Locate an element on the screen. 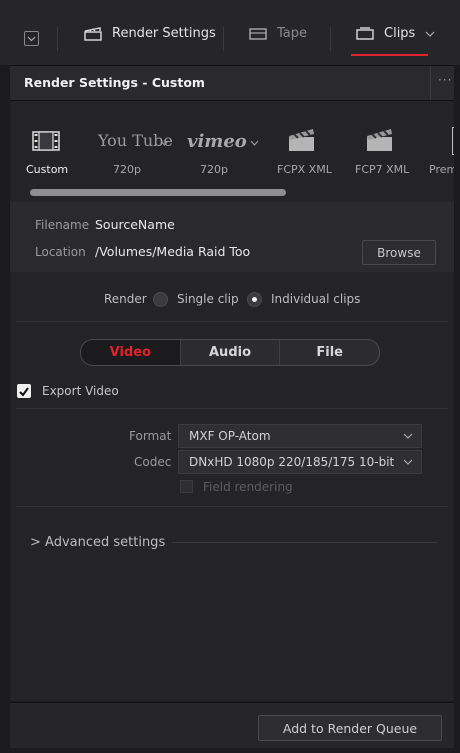 The image size is (460, 753). format-label: Format is located at coordinates (150, 436).